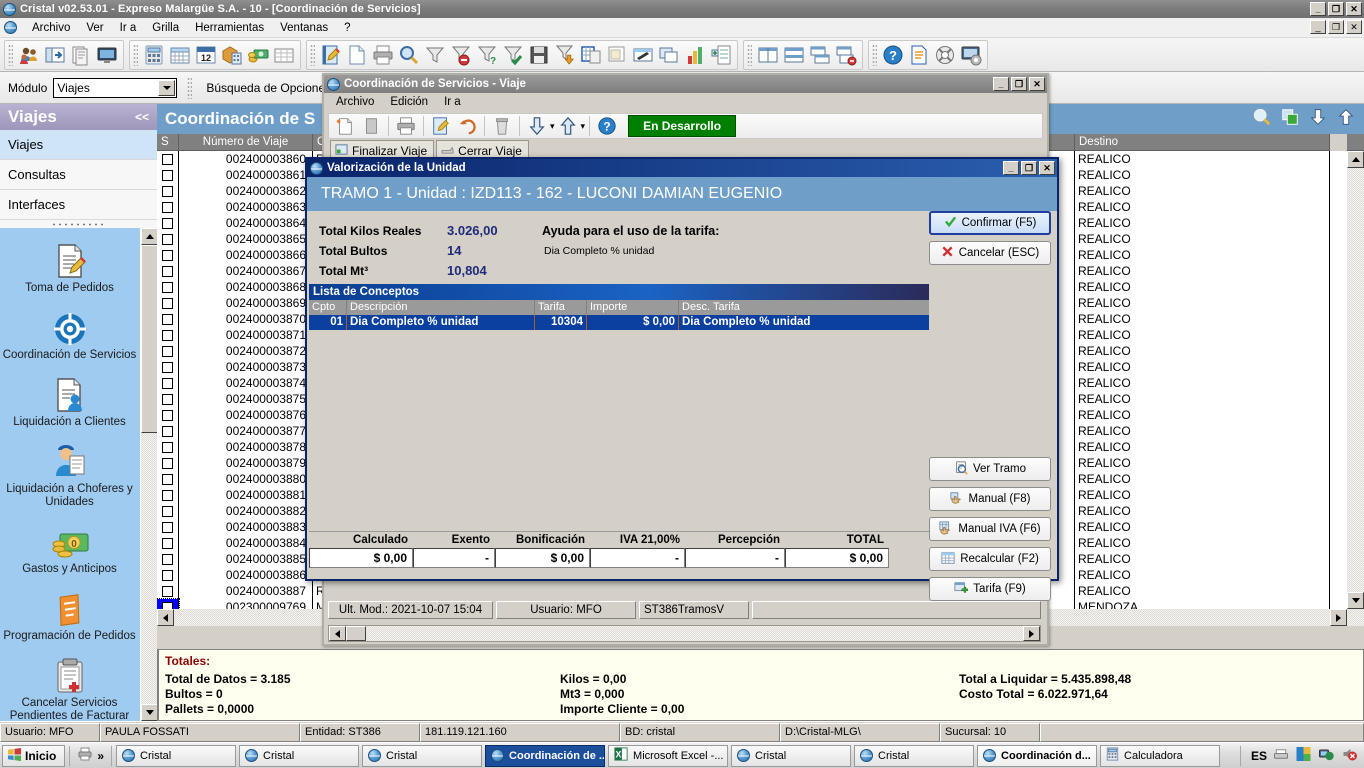 This screenshot has height=768, width=1364. What do you see at coordinates (452, 102) in the screenshot?
I see `viaje-menu-ir-a: Ir a` at bounding box center [452, 102].